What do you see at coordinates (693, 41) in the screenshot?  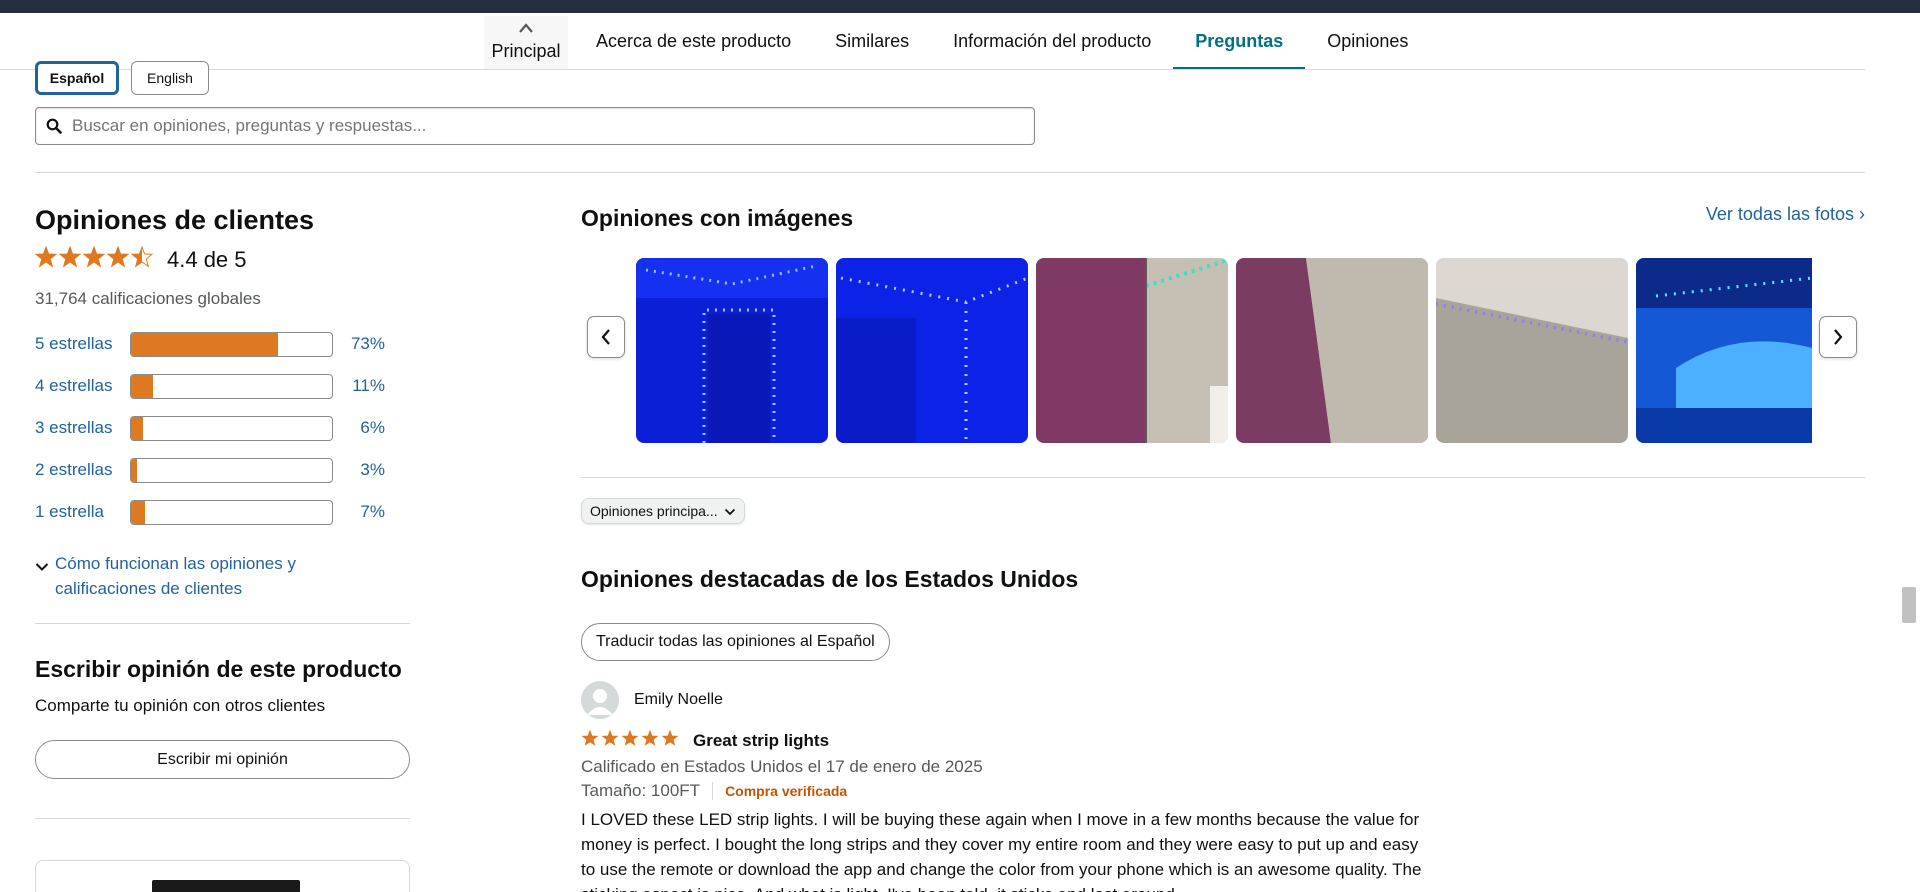 I see `tab-acerca: Acerca de este producto` at bounding box center [693, 41].